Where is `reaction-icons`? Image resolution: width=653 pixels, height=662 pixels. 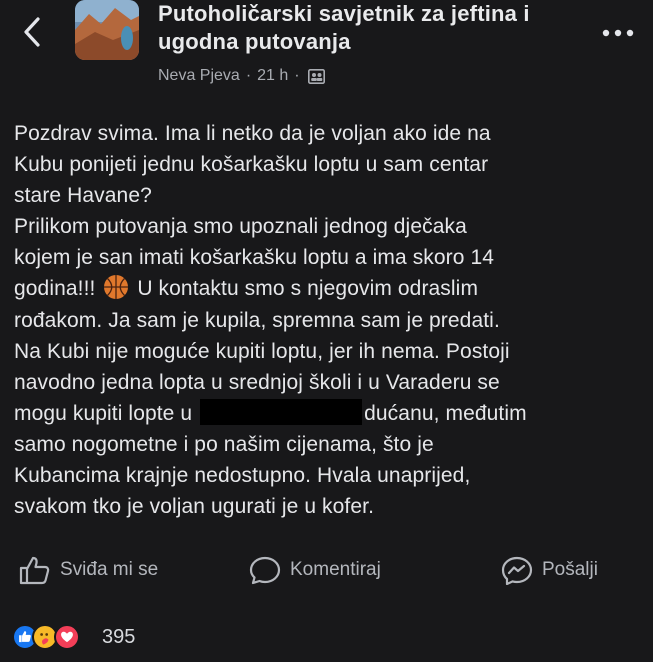
reaction-icons is located at coordinates (55, 637).